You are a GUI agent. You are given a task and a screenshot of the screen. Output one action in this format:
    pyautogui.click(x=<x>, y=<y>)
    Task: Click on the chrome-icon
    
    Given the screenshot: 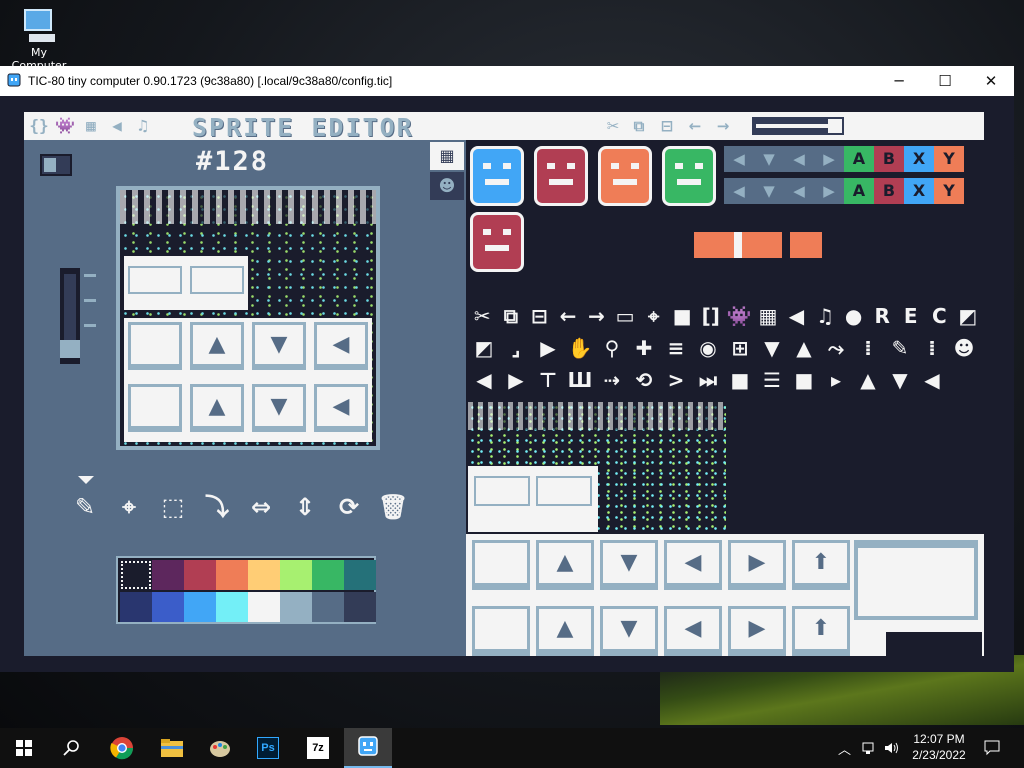 What is the action you would take?
    pyautogui.click(x=122, y=748)
    